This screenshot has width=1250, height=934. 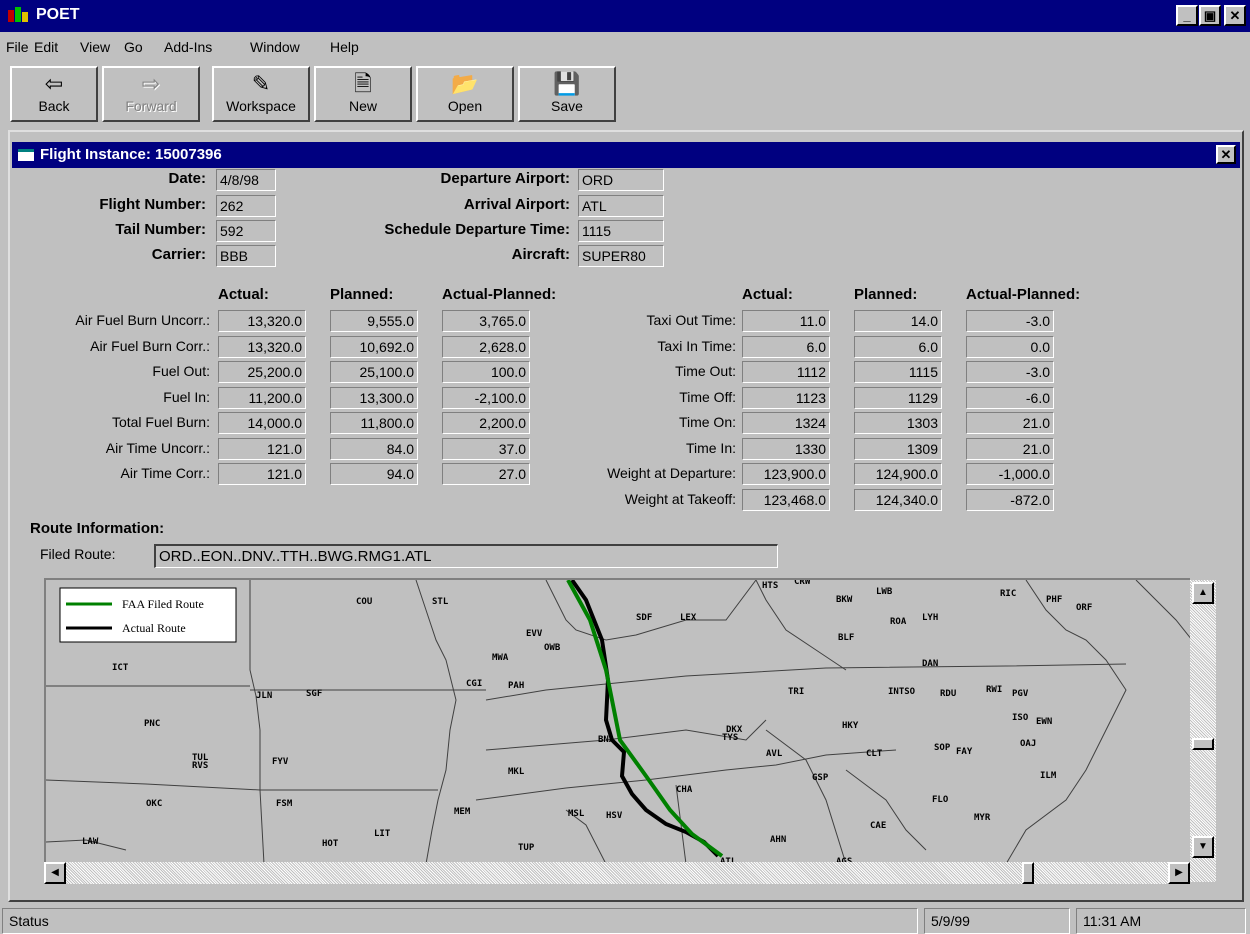 I want to click on fuel-diff-field: 2,628.0, so click(x=486, y=346).